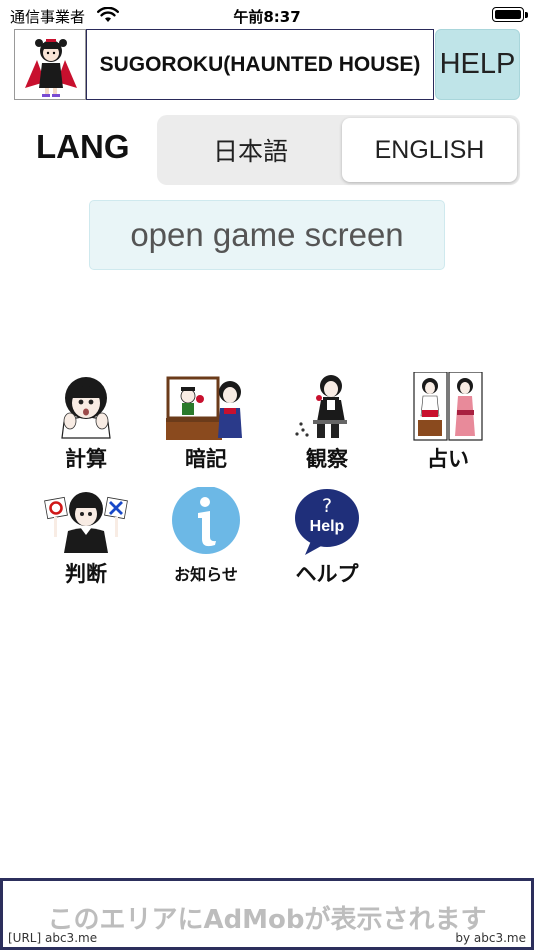 The image size is (534, 950). What do you see at coordinates (250, 150) in the screenshot?
I see `language-option-japanese: 日本語` at bounding box center [250, 150].